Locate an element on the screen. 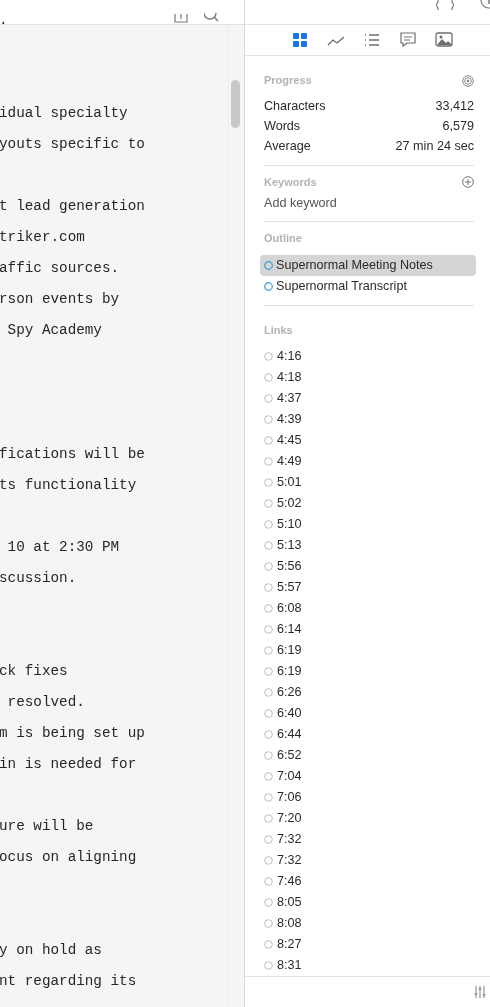 The image size is (490, 1007). link-item: 5:13 is located at coordinates (369, 546).